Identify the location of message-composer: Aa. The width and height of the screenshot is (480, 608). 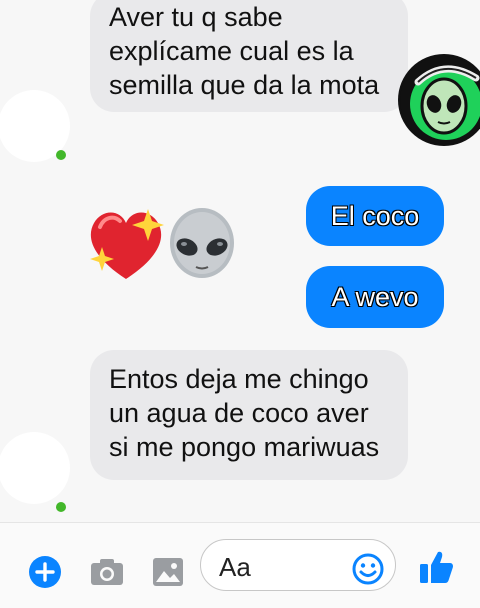
(240, 565).